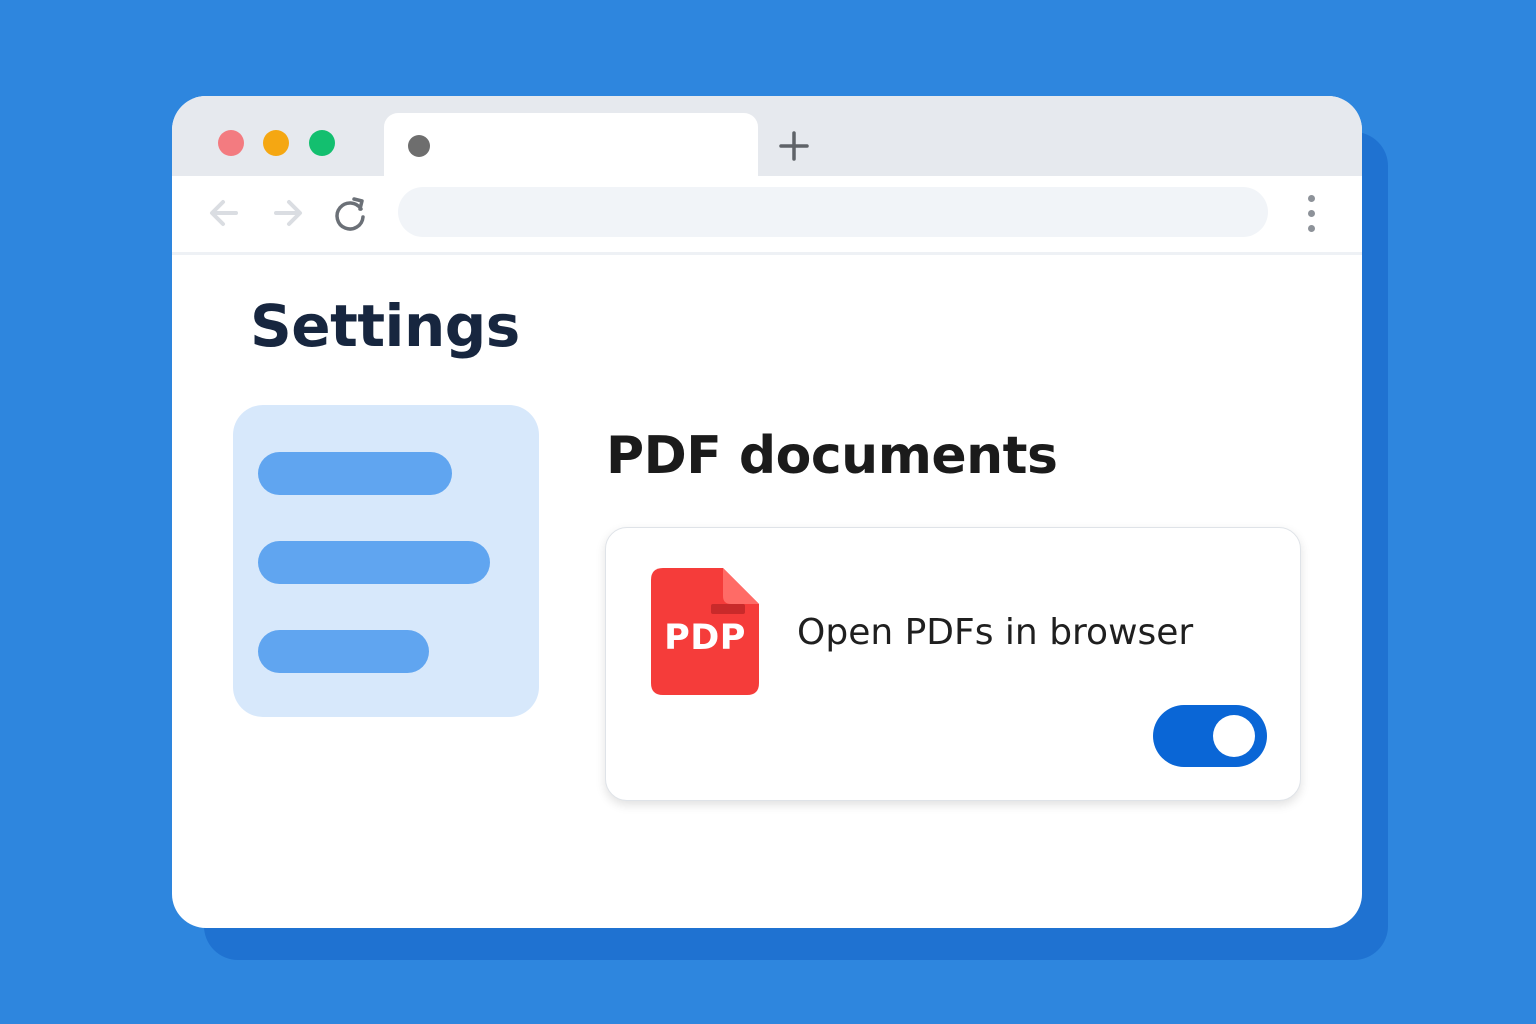 Image resolution: width=1536 pixels, height=1024 pixels. Describe the element at coordinates (794, 146) in the screenshot. I see `plus-icon` at that location.